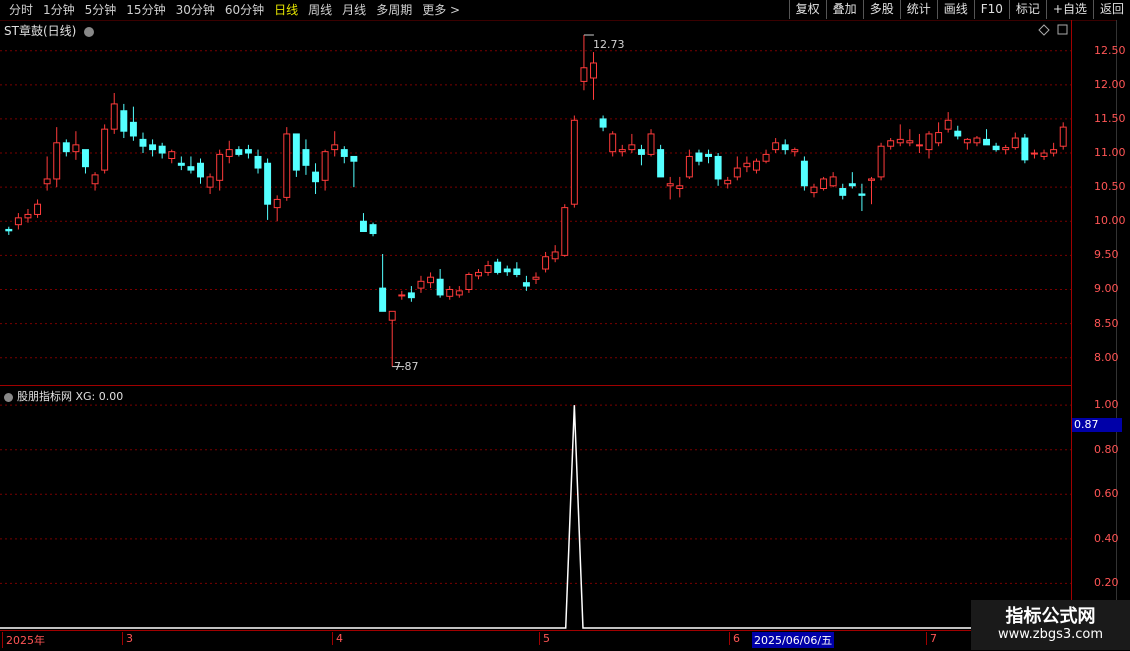 Image resolution: width=1130 pixels, height=651 pixels. What do you see at coordinates (1062, 29) in the screenshot?
I see `maximize-icon` at bounding box center [1062, 29].